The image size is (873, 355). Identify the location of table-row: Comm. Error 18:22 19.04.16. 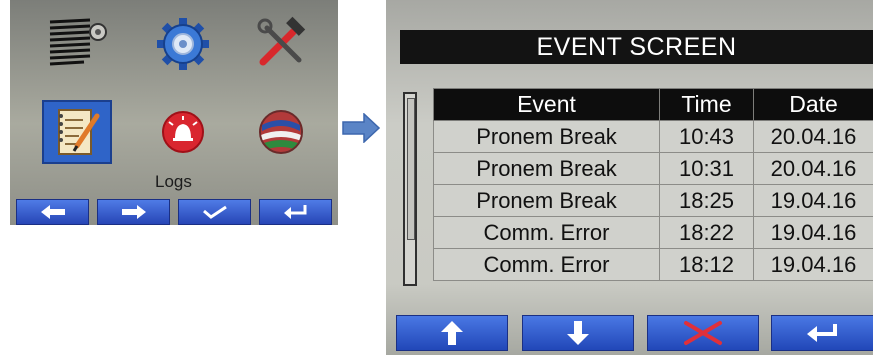
(653, 232).